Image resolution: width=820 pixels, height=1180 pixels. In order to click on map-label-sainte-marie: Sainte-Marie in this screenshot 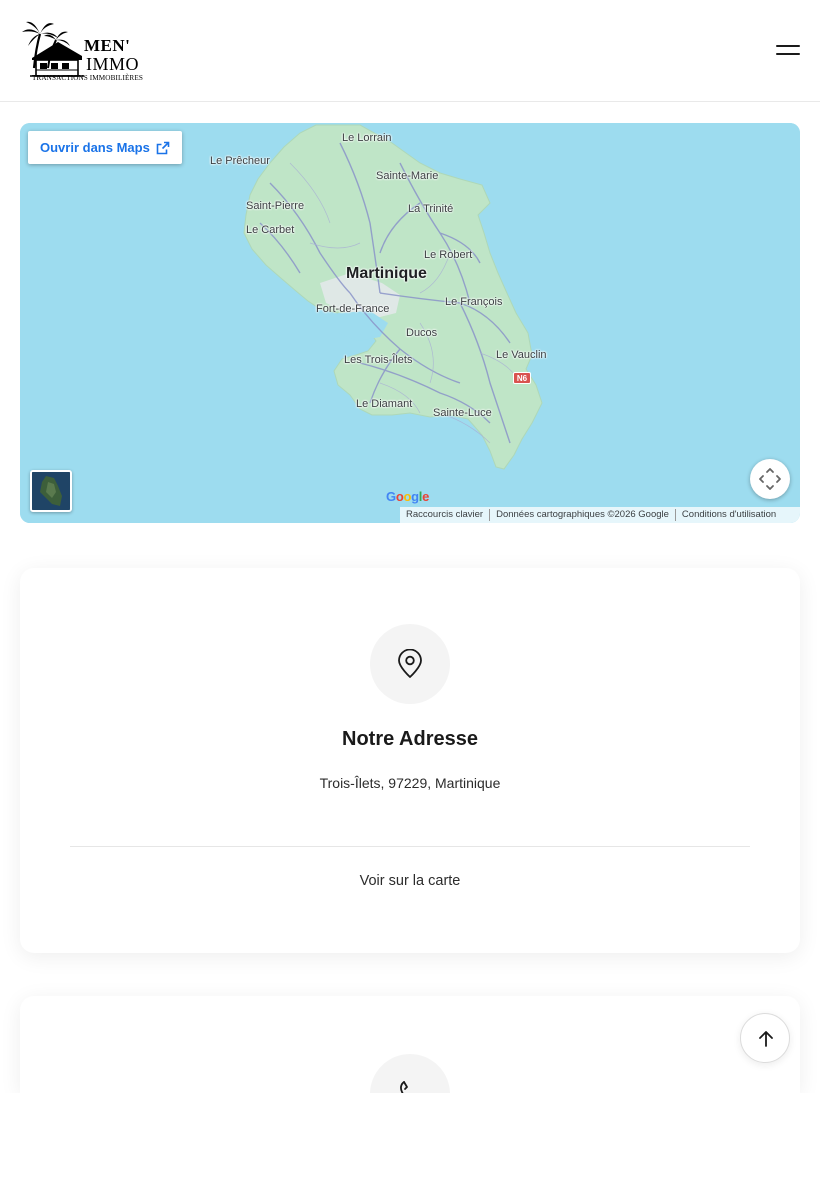, I will do `click(407, 176)`.